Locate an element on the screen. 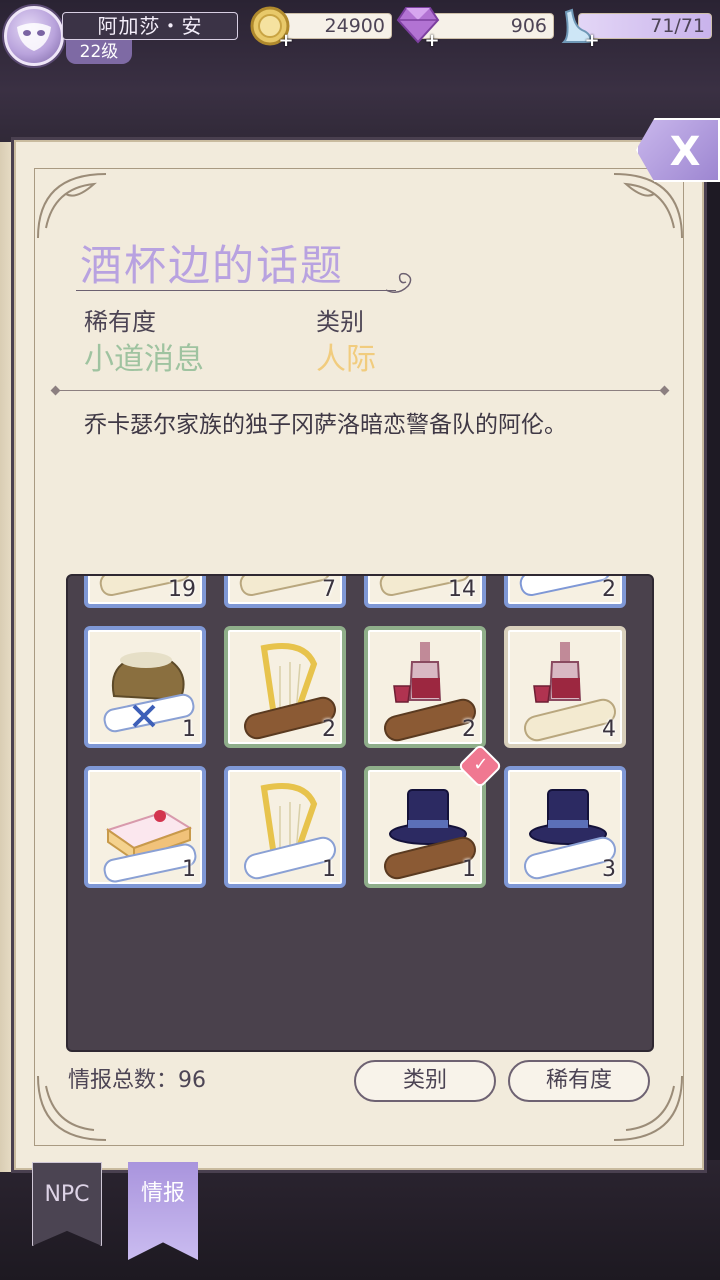 Image resolution: width=720 pixels, height=1280 pixels. item-count: 3 is located at coordinates (609, 869).